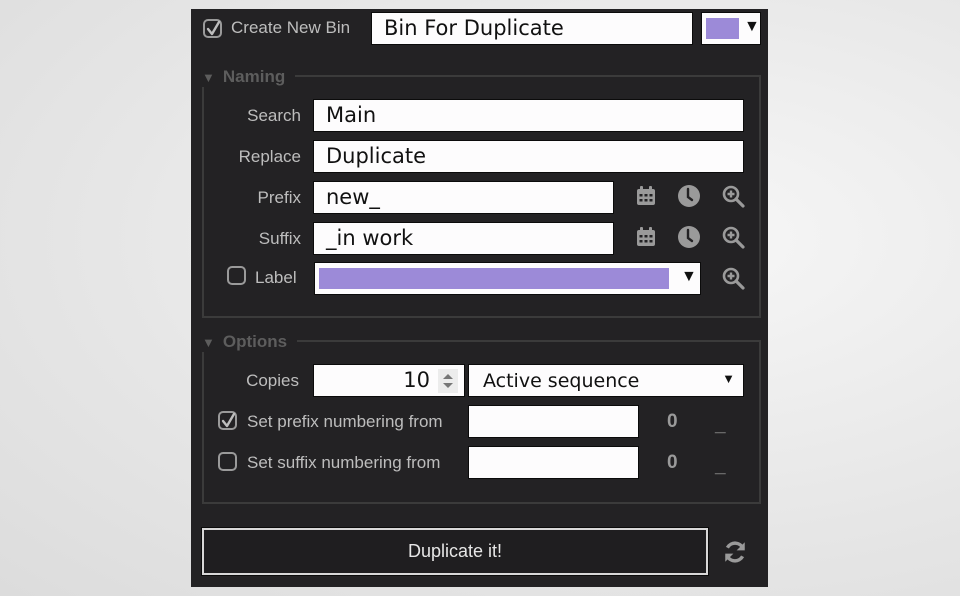 The image size is (960, 596). What do you see at coordinates (227, 461) in the screenshot?
I see `suffix-numbering-checkbox` at bounding box center [227, 461].